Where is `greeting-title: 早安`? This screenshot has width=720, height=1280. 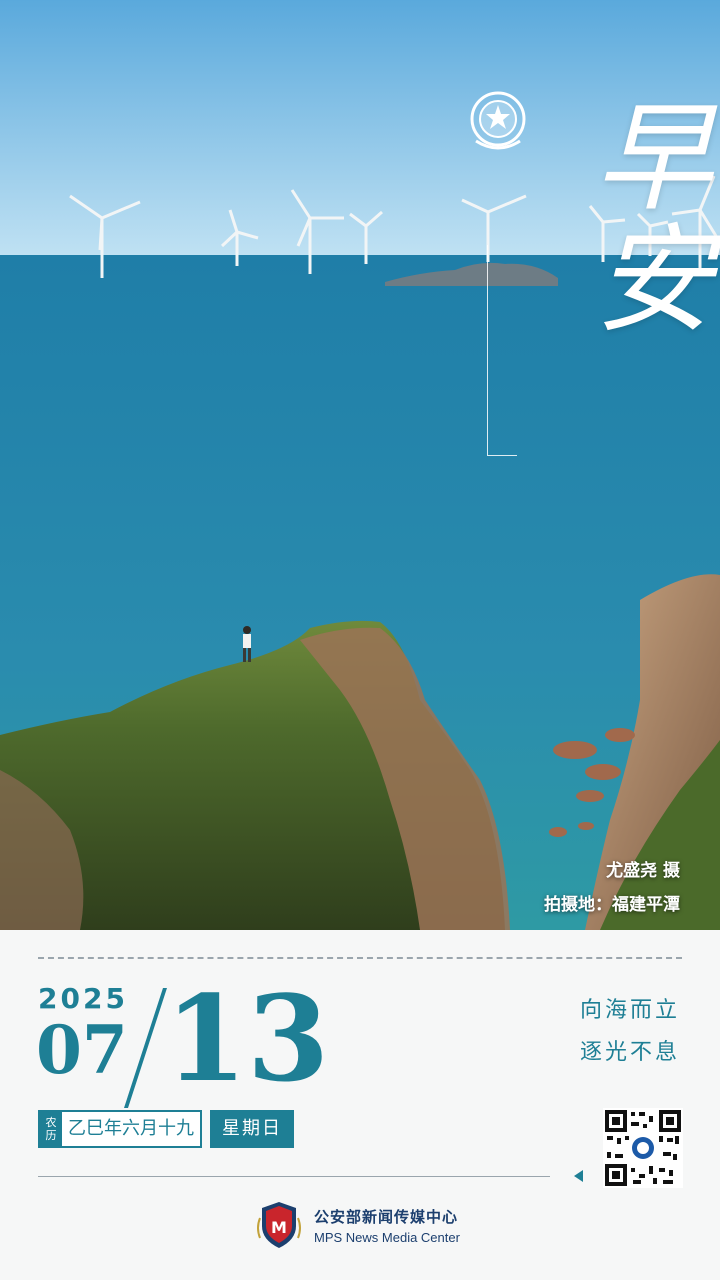 greeting-title: 早安 is located at coordinates (643, 217).